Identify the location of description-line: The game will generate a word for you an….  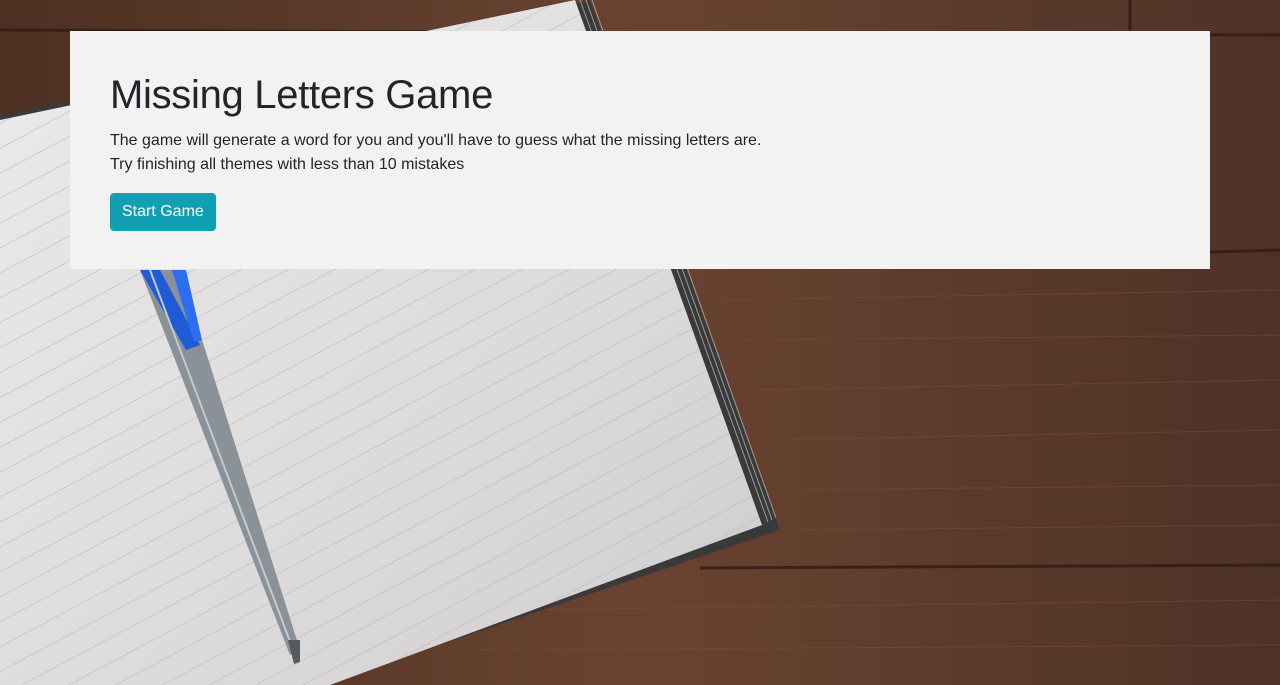
(436, 140).